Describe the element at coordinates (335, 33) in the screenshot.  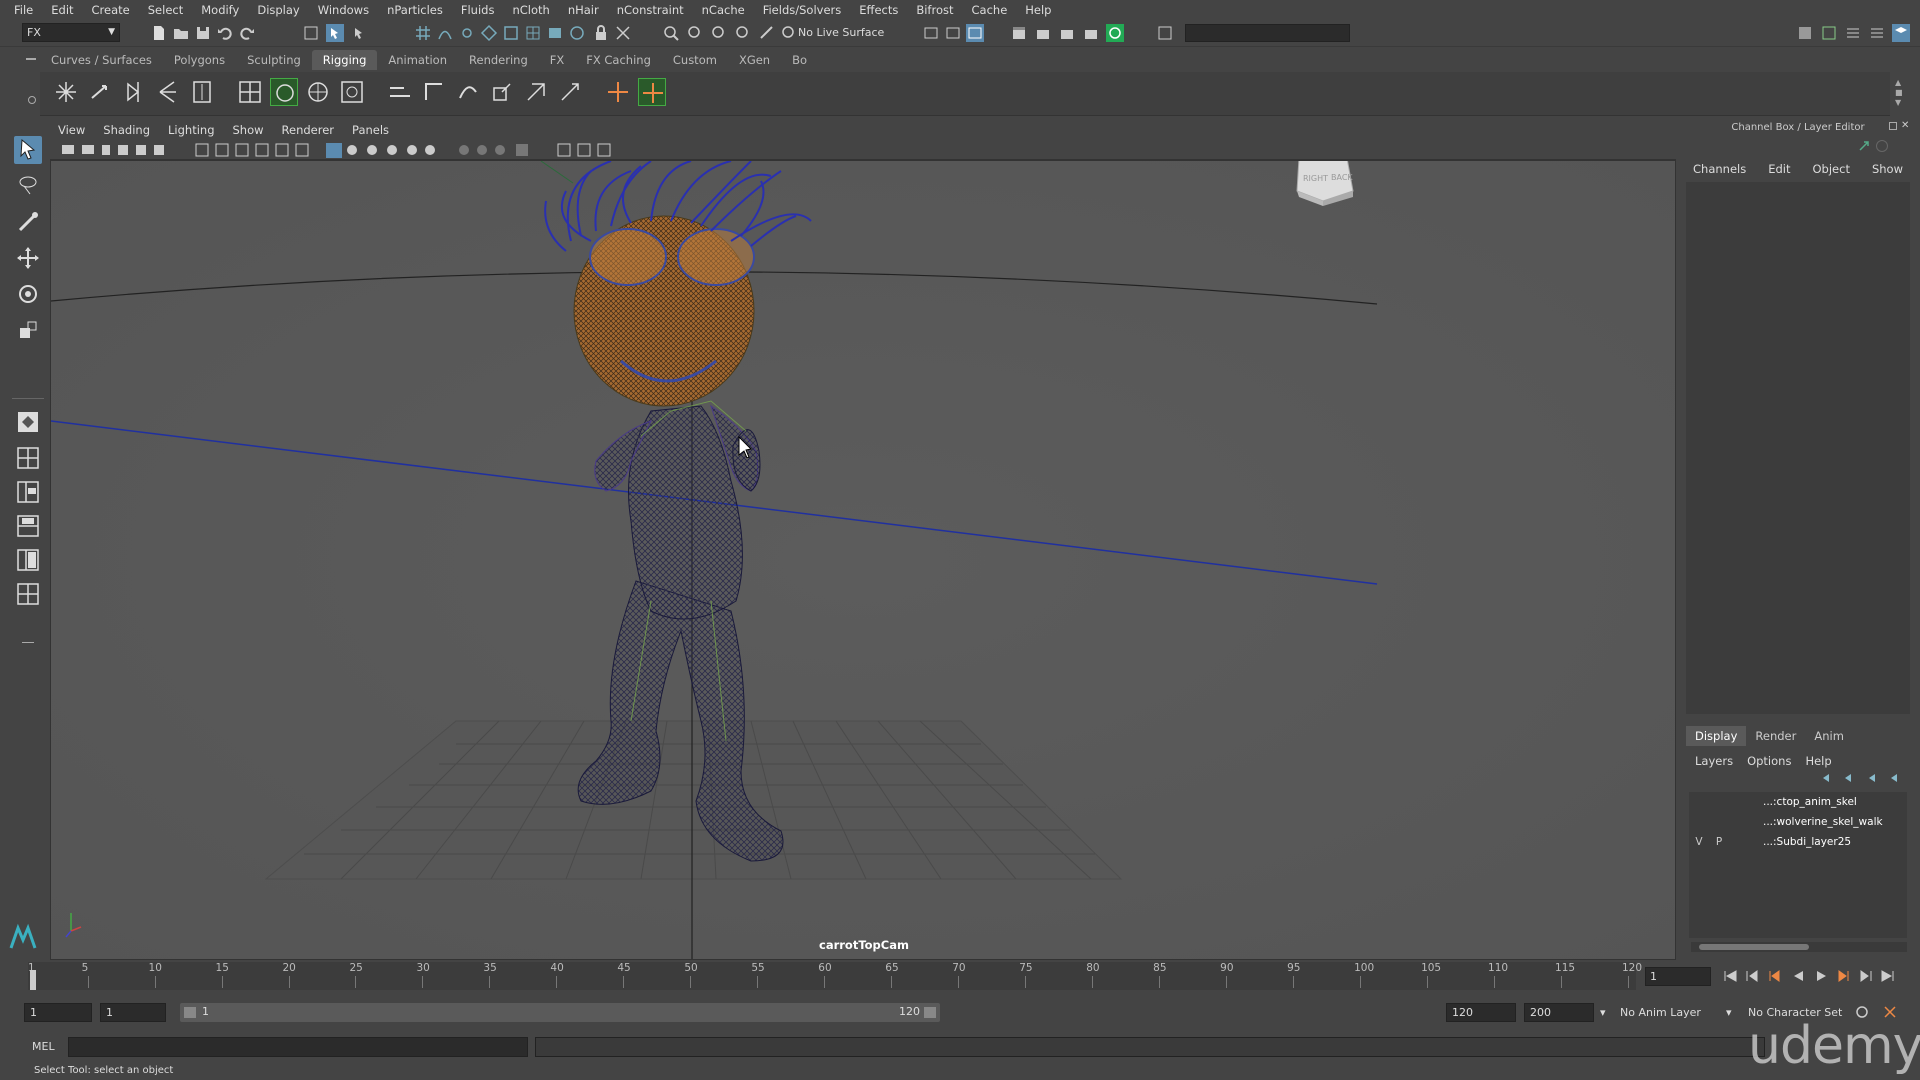
I see `select-by-object-icon` at that location.